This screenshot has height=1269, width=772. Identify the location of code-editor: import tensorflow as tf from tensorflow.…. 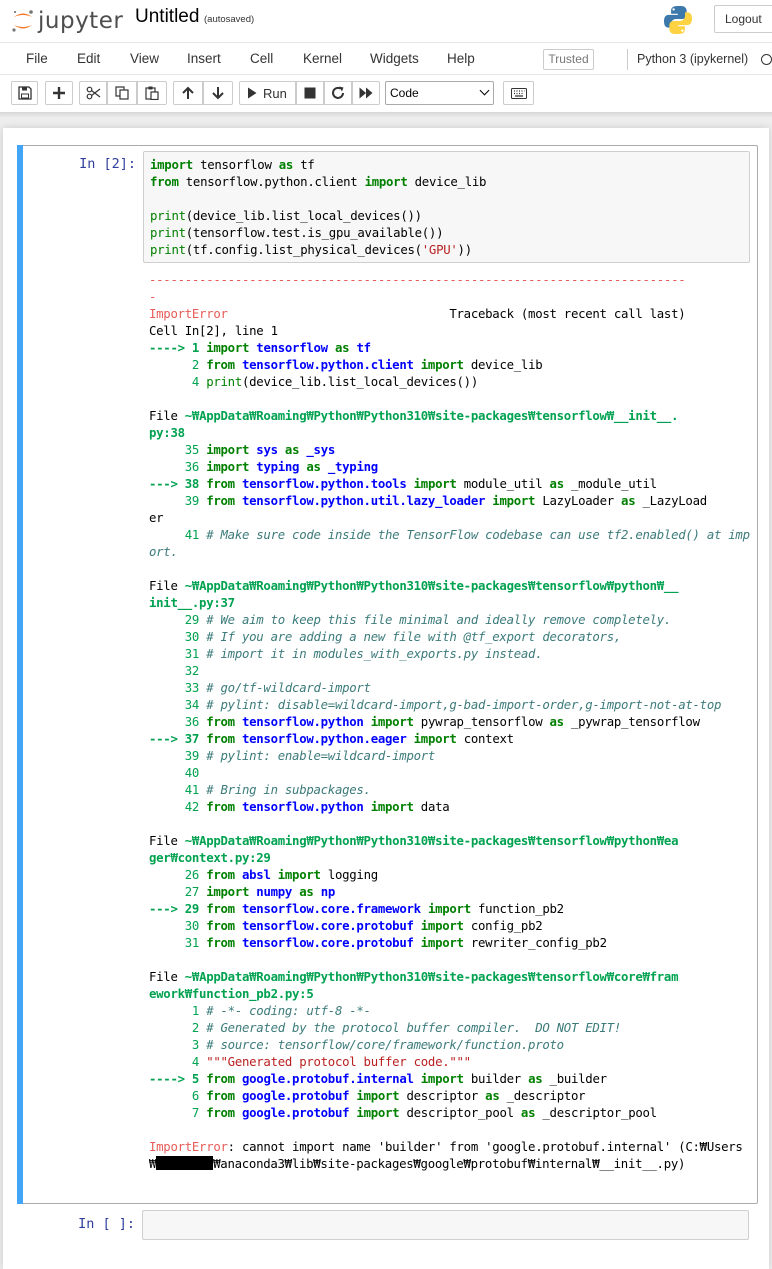
(446, 207).